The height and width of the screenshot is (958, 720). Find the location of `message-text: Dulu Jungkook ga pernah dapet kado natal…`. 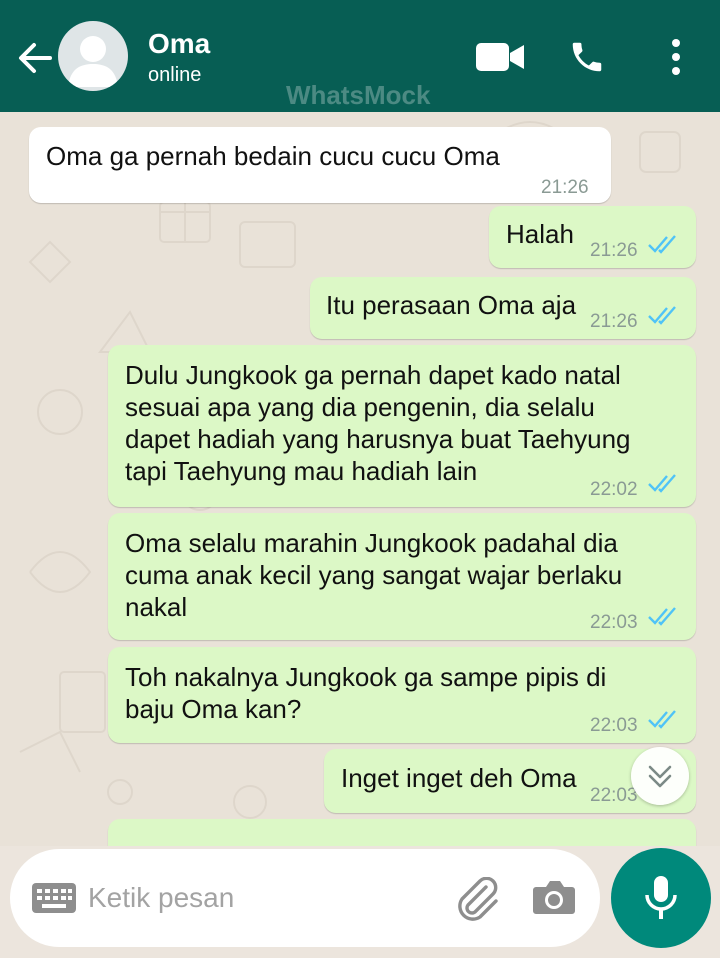

message-text: Dulu Jungkook ga pernah dapet kado natal… is located at coordinates (378, 423).